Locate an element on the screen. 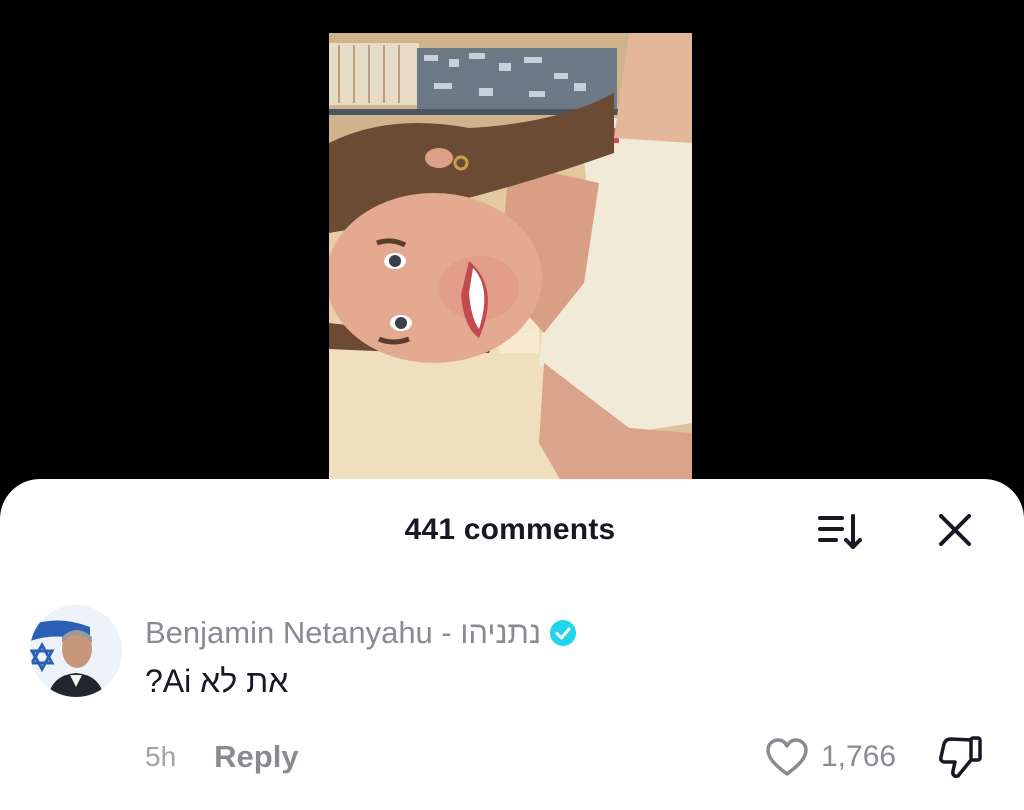 The width and height of the screenshot is (1024, 810). thumbs-down-icon is located at coordinates (960, 757).